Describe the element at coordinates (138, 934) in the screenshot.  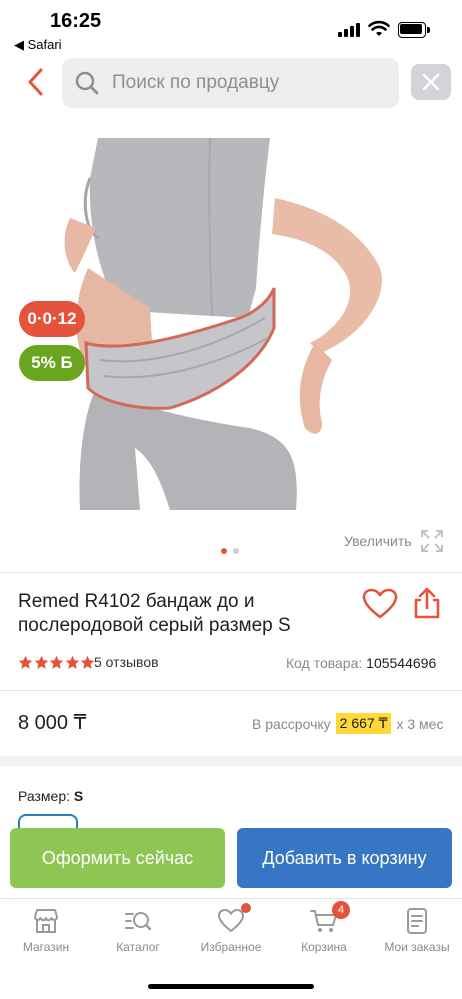
I see `tab-catalog: Каталог` at that location.